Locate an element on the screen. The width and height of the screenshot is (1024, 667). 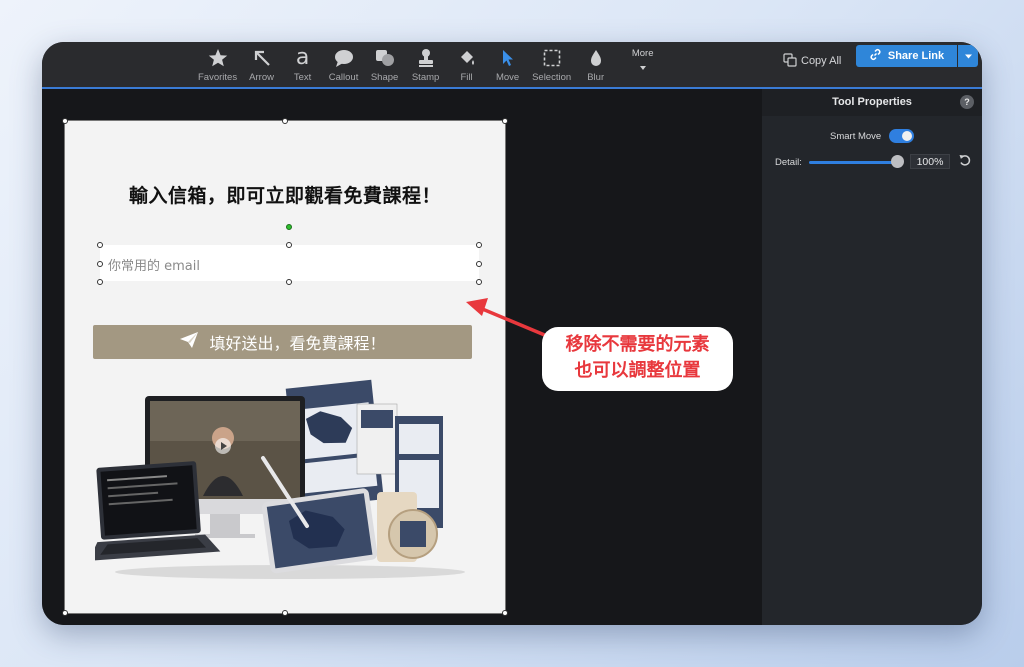
toggle-knob is located at coordinates (907, 136).